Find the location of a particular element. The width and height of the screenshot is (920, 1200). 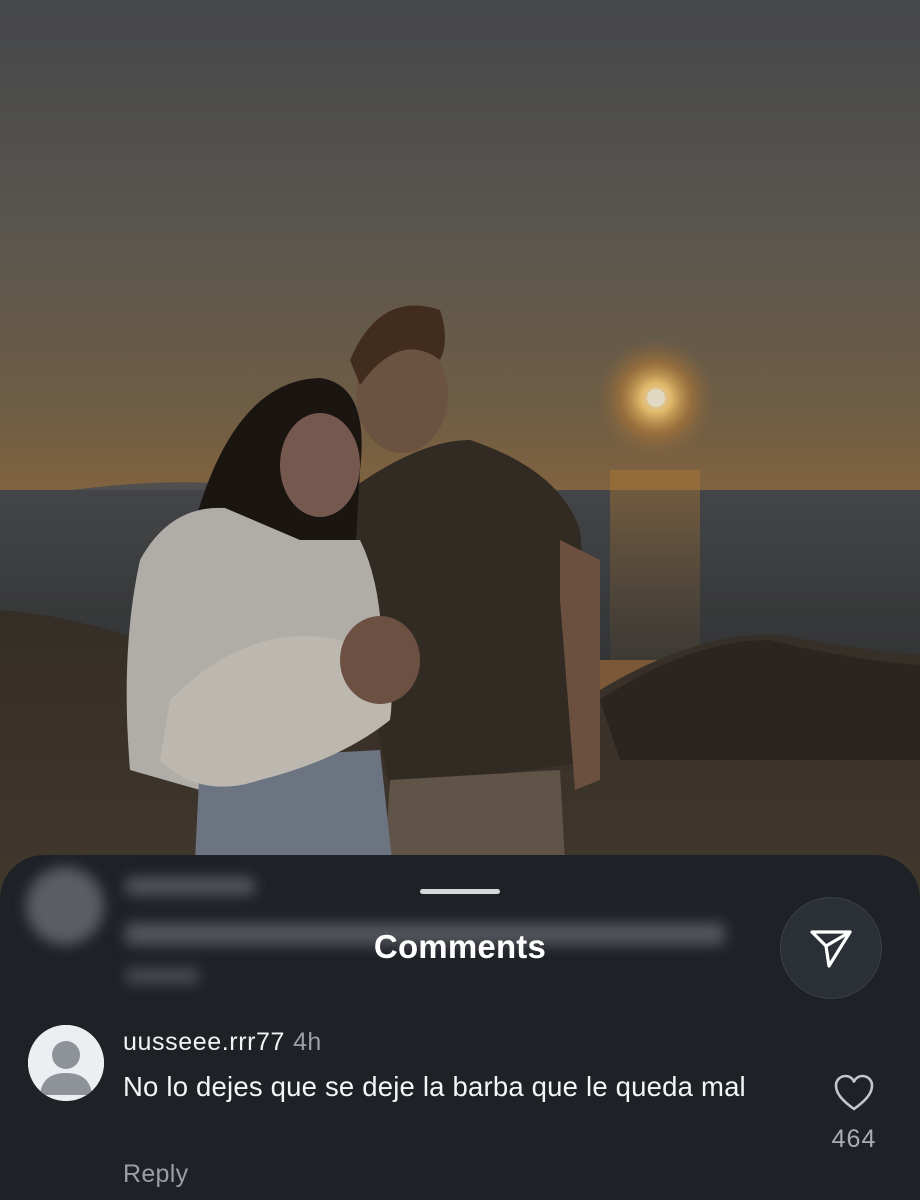

default-avatar-icon is located at coordinates (66, 1063).